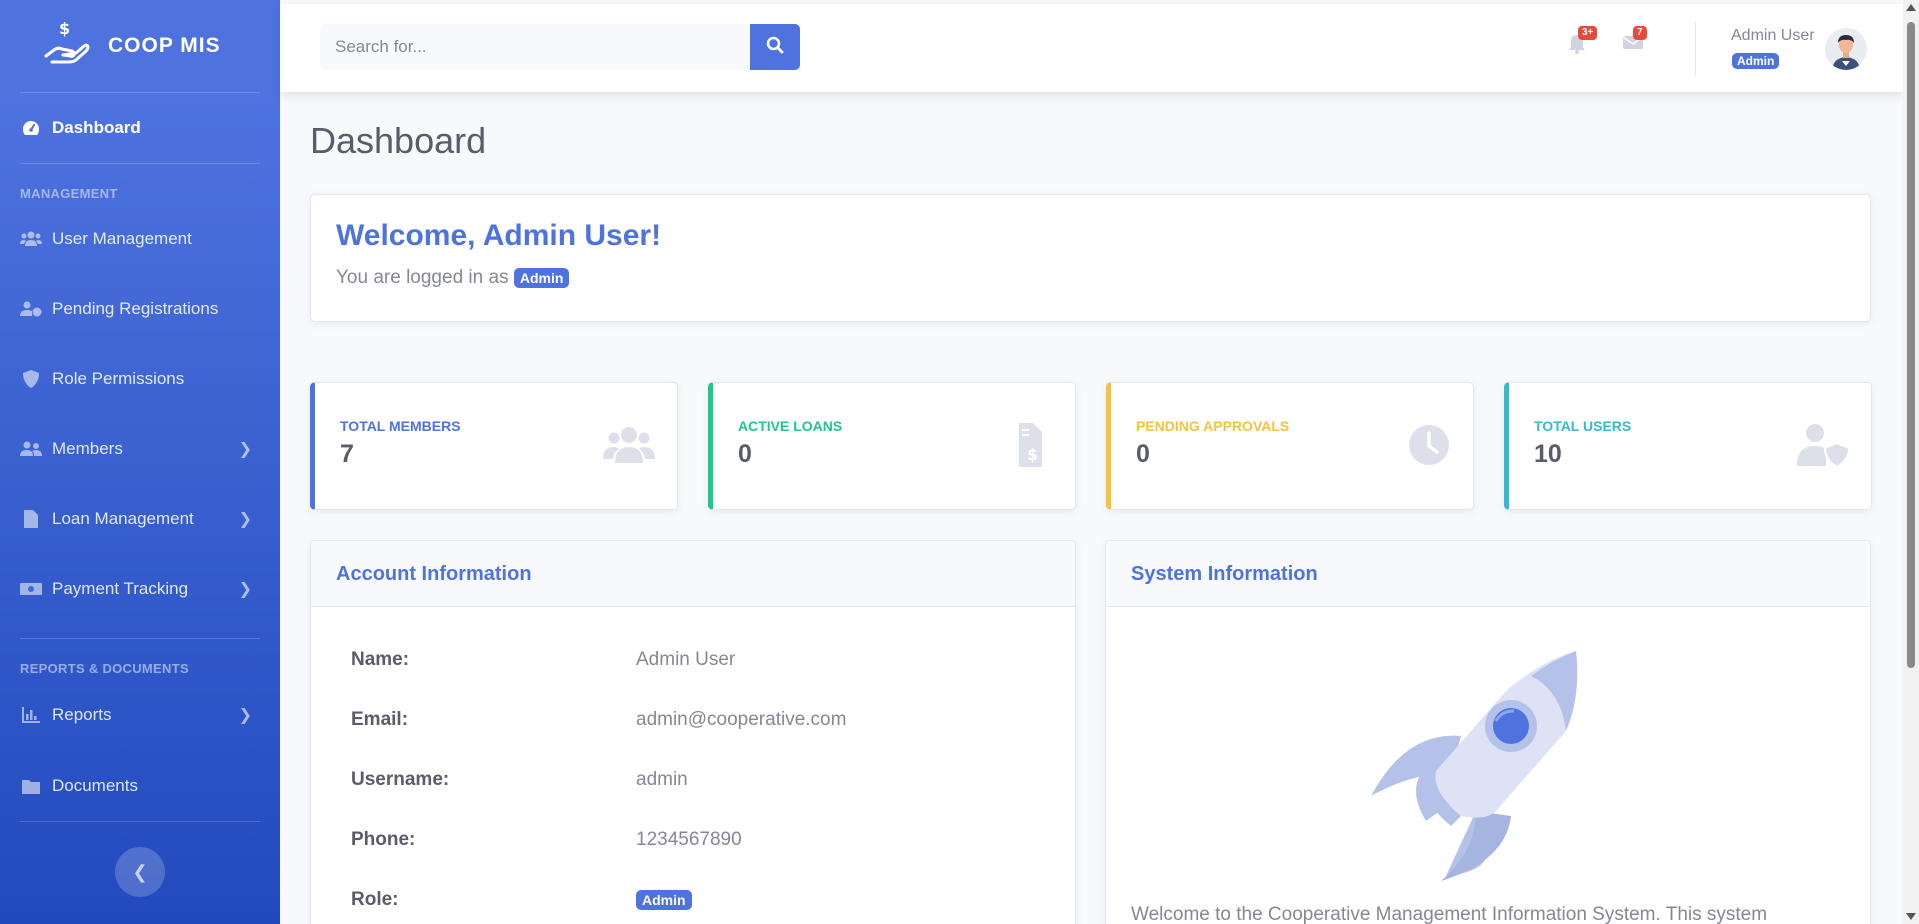 Image resolution: width=1919 pixels, height=924 pixels. Describe the element at coordinates (66, 46) in the screenshot. I see `hand-holding-dollar-icon: $` at that location.